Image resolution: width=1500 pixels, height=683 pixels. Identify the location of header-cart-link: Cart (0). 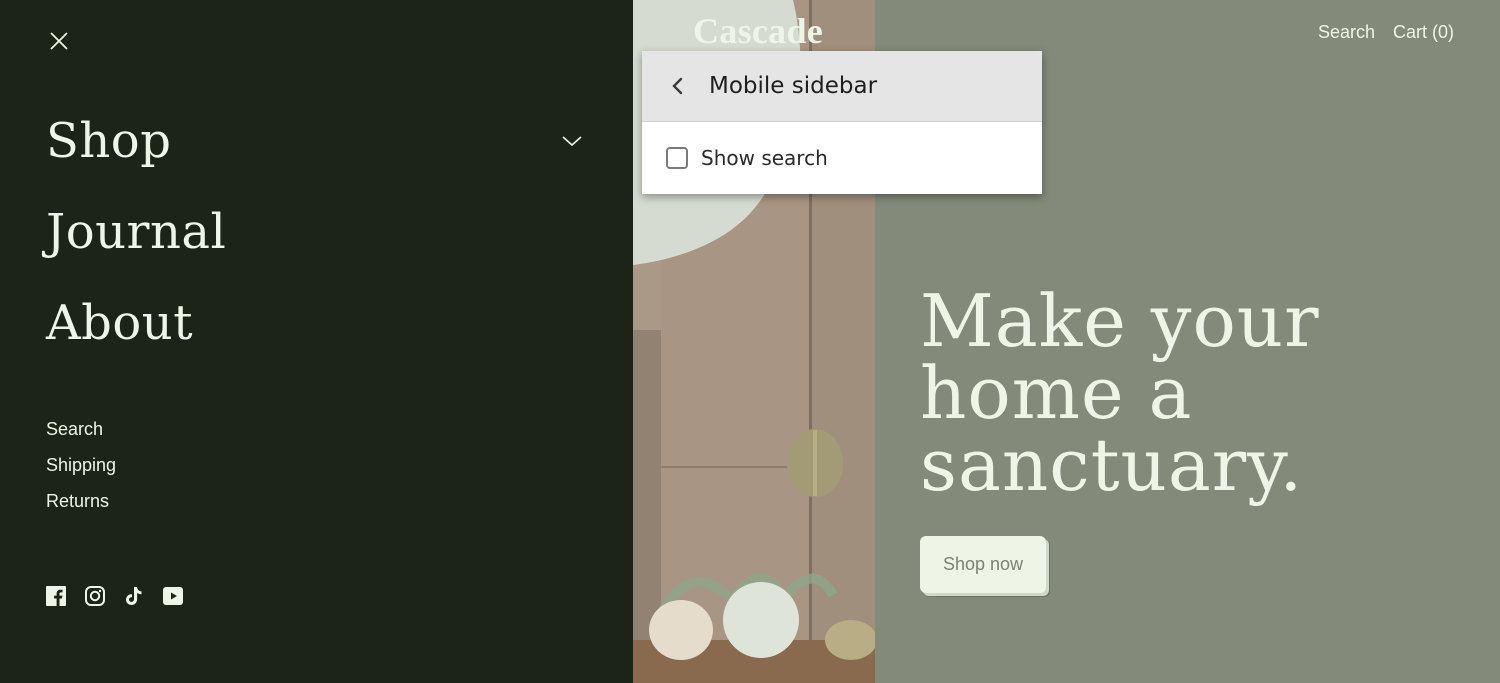
(1423, 32).